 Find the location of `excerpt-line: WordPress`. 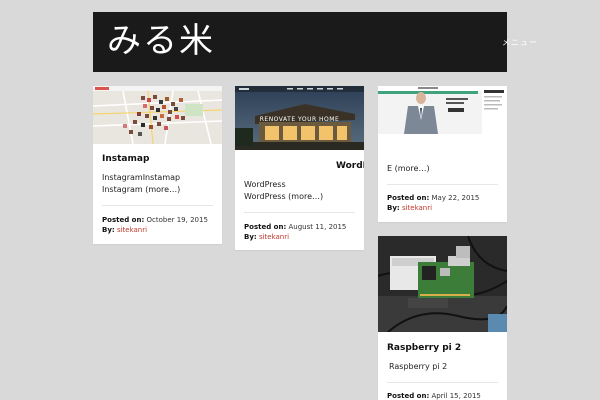

excerpt-line: WordPress is located at coordinates (265, 184).